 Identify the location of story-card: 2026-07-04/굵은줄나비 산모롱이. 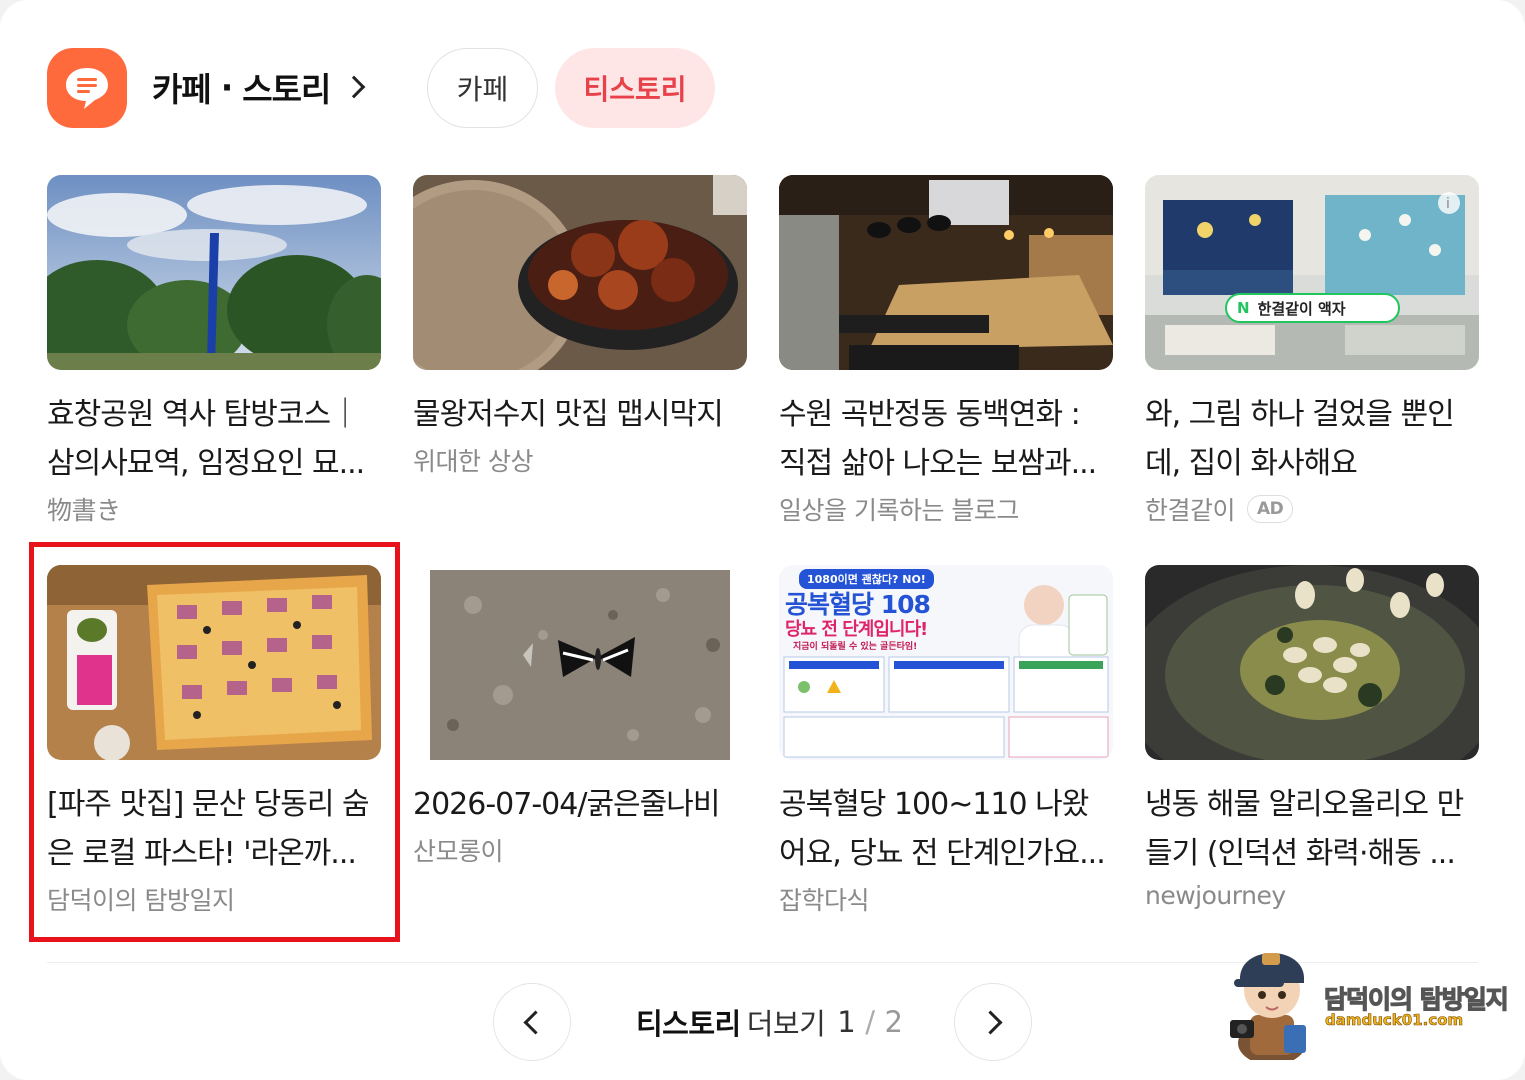
(580, 716).